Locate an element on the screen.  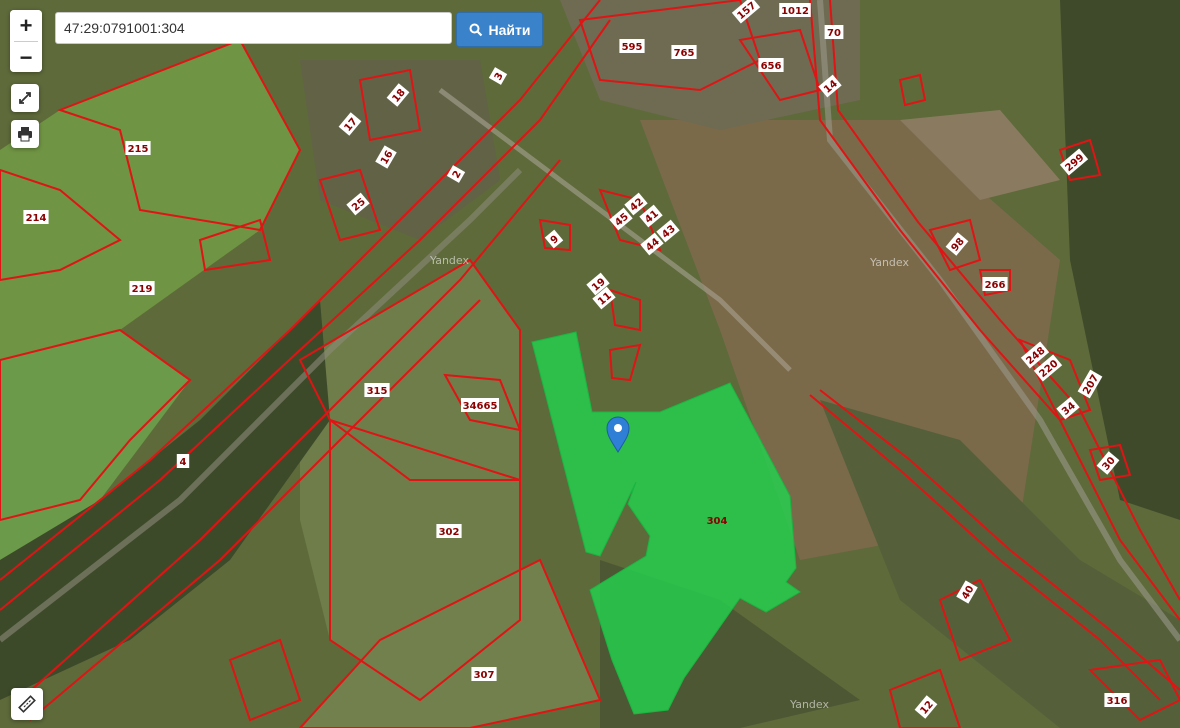
parcel-label-656: 656 is located at coordinates (771, 65).